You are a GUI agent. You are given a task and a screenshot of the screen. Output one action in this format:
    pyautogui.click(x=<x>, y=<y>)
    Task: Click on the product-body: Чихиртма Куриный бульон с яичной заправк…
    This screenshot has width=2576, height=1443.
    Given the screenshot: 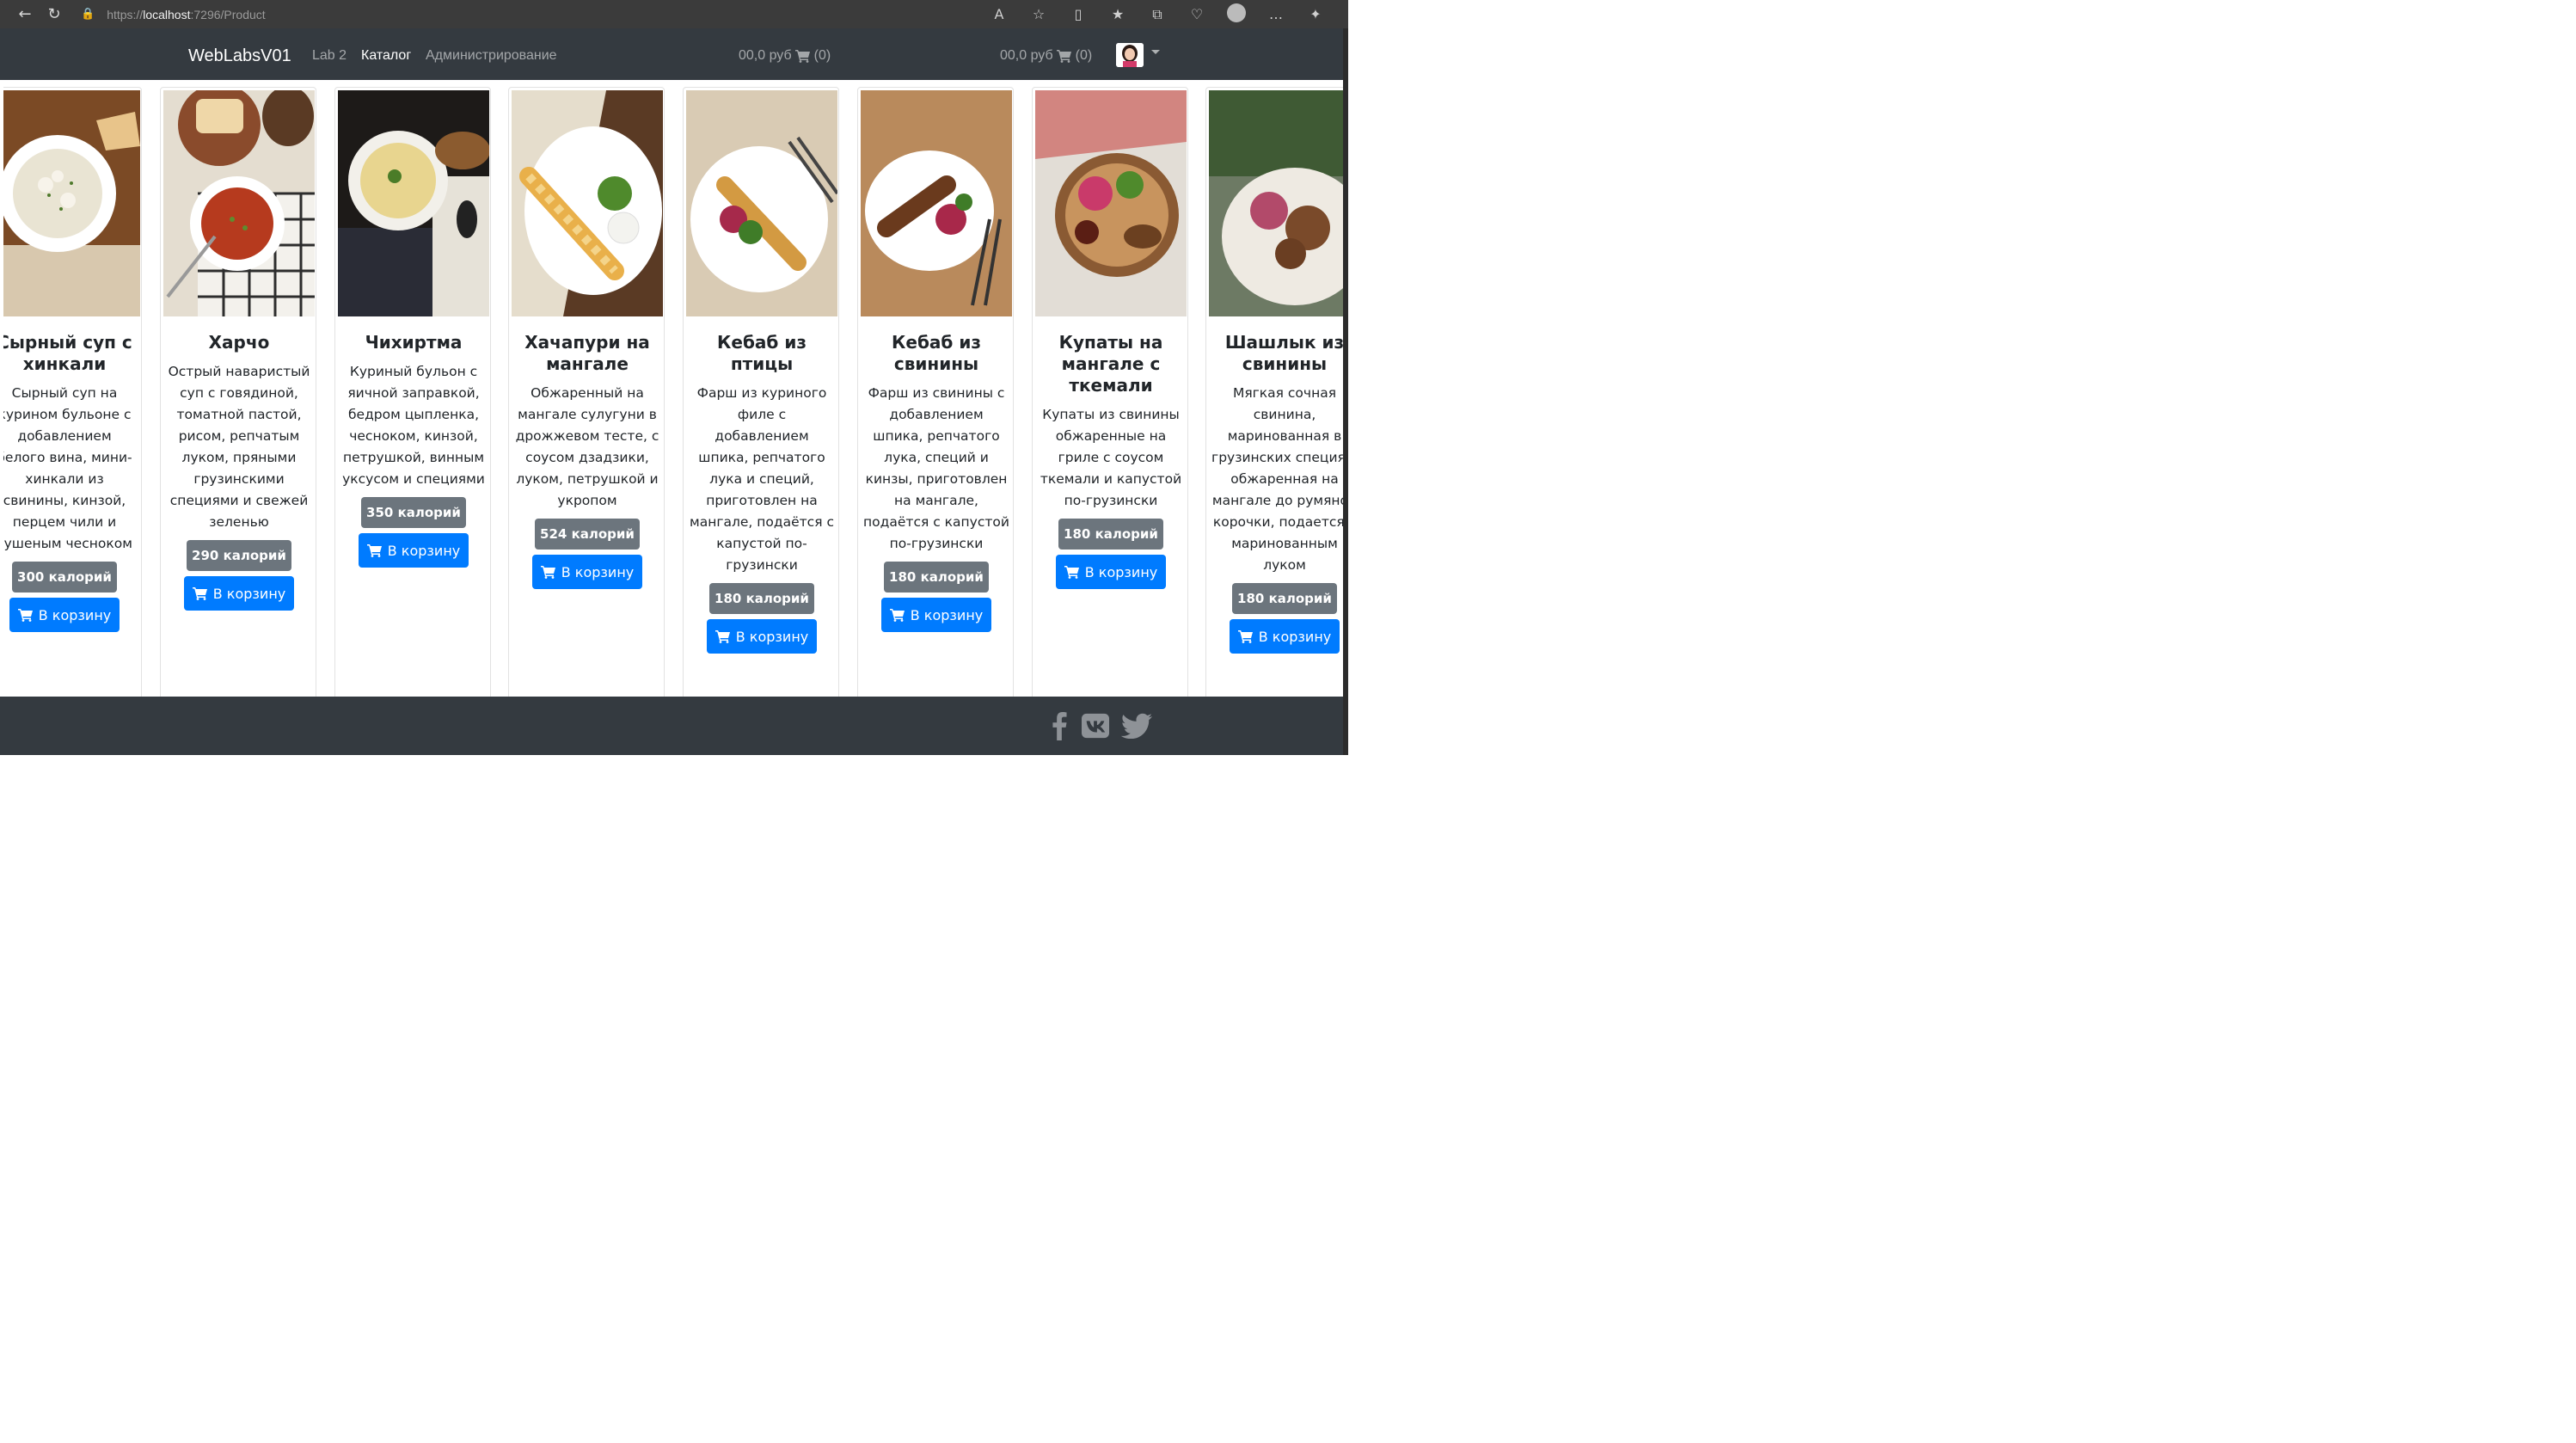 What is the action you would take?
    pyautogui.click(x=413, y=450)
    